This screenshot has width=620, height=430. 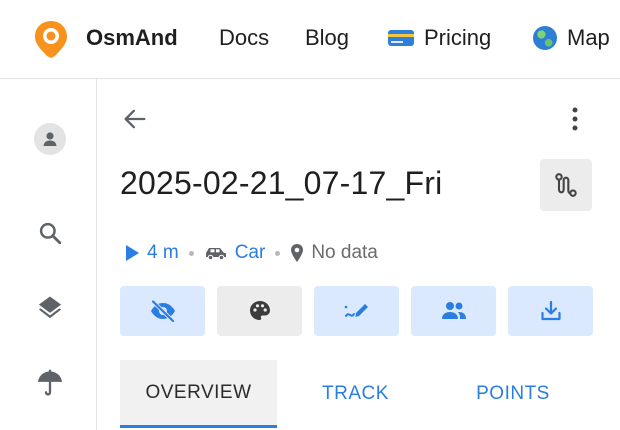 I want to click on weather-umbrella-icon, so click(x=50, y=382).